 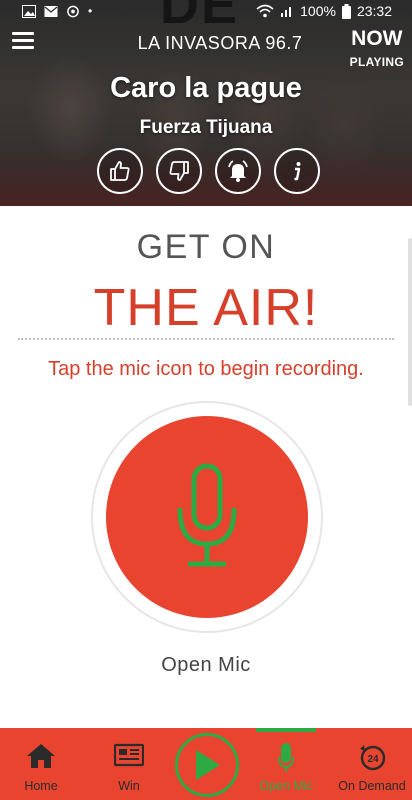 I want to click on battery-icon, so click(x=346, y=11).